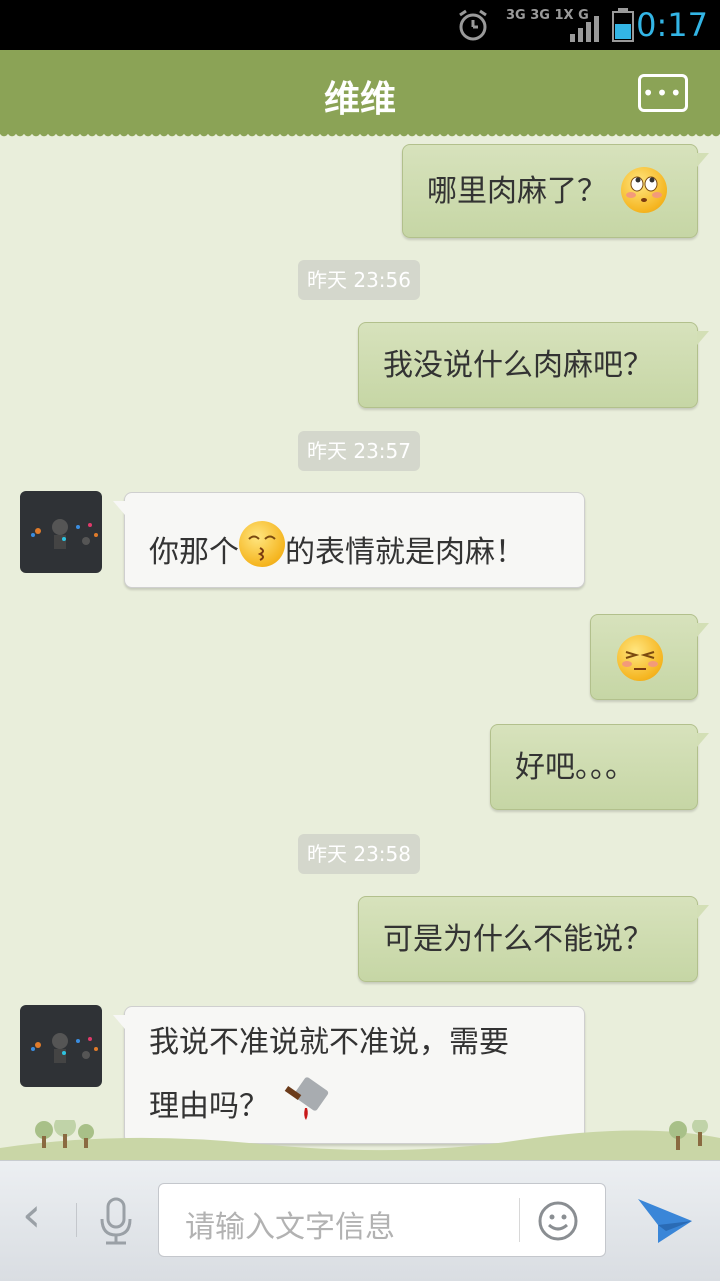 The height and width of the screenshot is (1281, 720). Describe the element at coordinates (558, 1221) in the screenshot. I see `emoji-picker-icon` at that location.